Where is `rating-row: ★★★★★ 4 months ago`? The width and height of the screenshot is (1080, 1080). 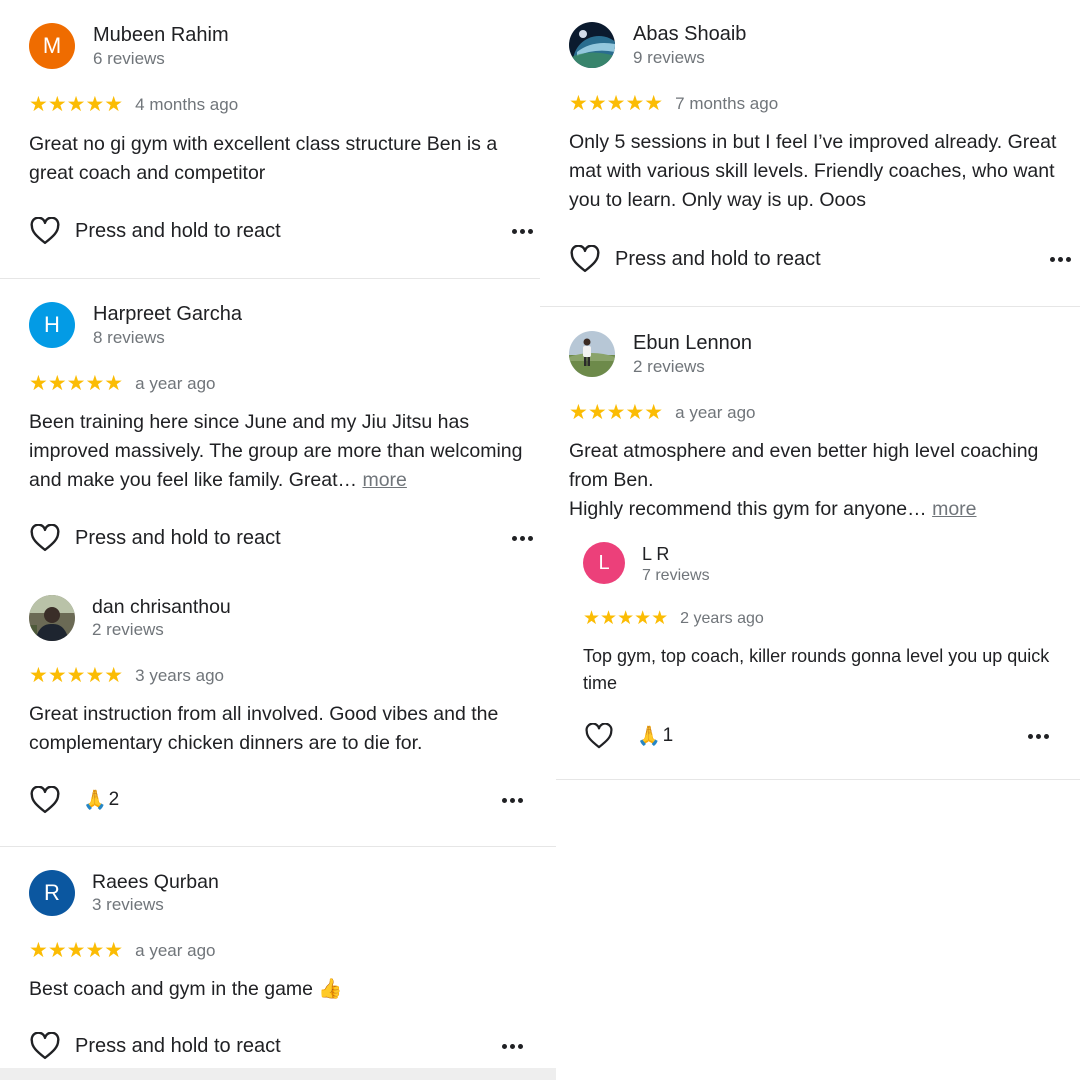
rating-row: ★★★★★ 4 months ago is located at coordinates (133, 104).